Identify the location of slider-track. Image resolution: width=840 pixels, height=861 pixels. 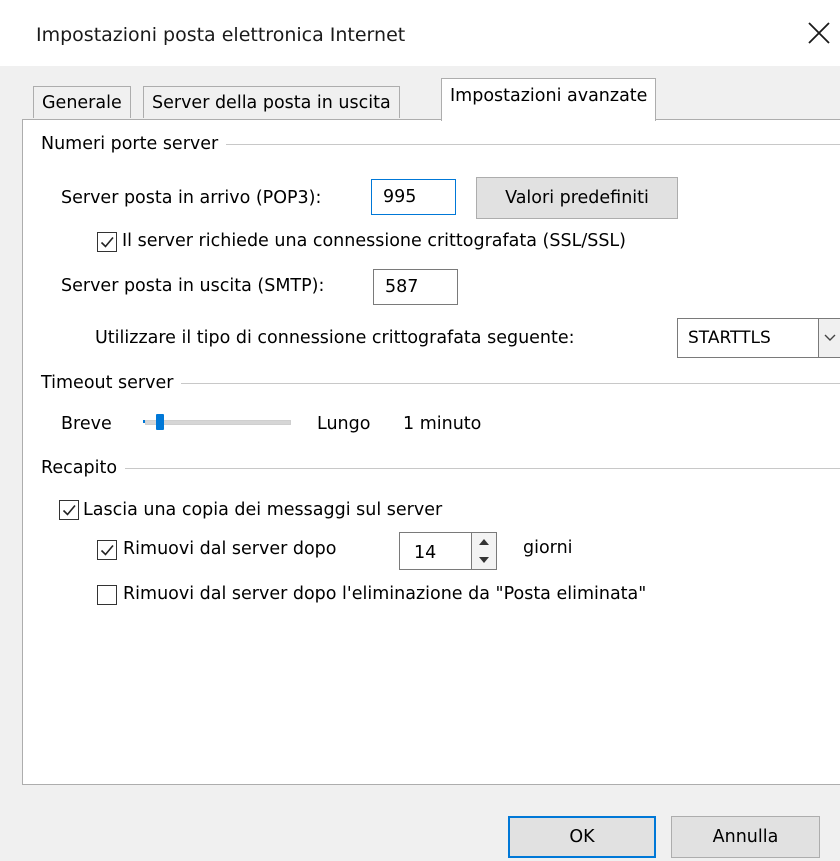
(218, 422).